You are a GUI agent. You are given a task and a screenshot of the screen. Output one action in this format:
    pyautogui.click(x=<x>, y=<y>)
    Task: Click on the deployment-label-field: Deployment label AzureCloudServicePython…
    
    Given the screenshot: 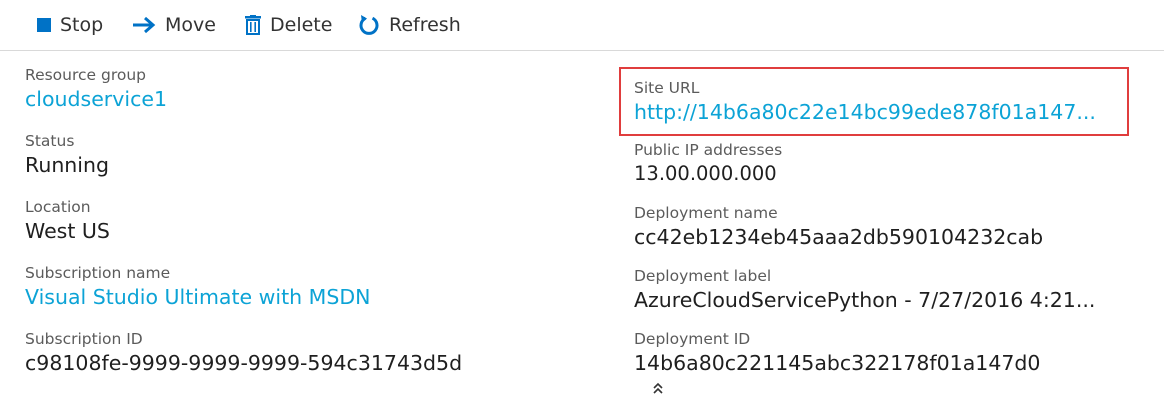 What is the action you would take?
    pyautogui.click(x=864, y=290)
    